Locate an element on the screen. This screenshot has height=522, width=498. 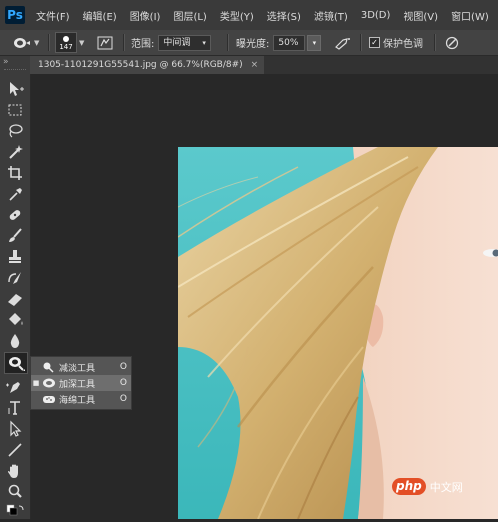
toolbar-grip is located at coordinates (15, 70).